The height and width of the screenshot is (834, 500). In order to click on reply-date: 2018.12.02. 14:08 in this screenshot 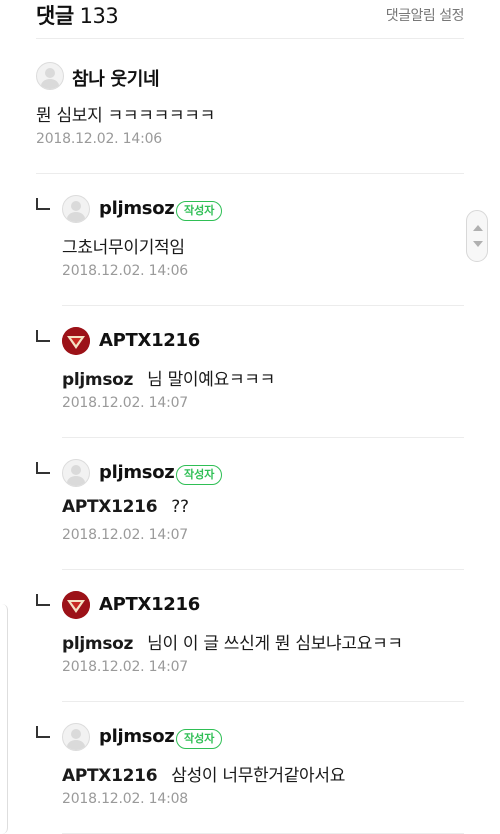, I will do `click(125, 799)`.